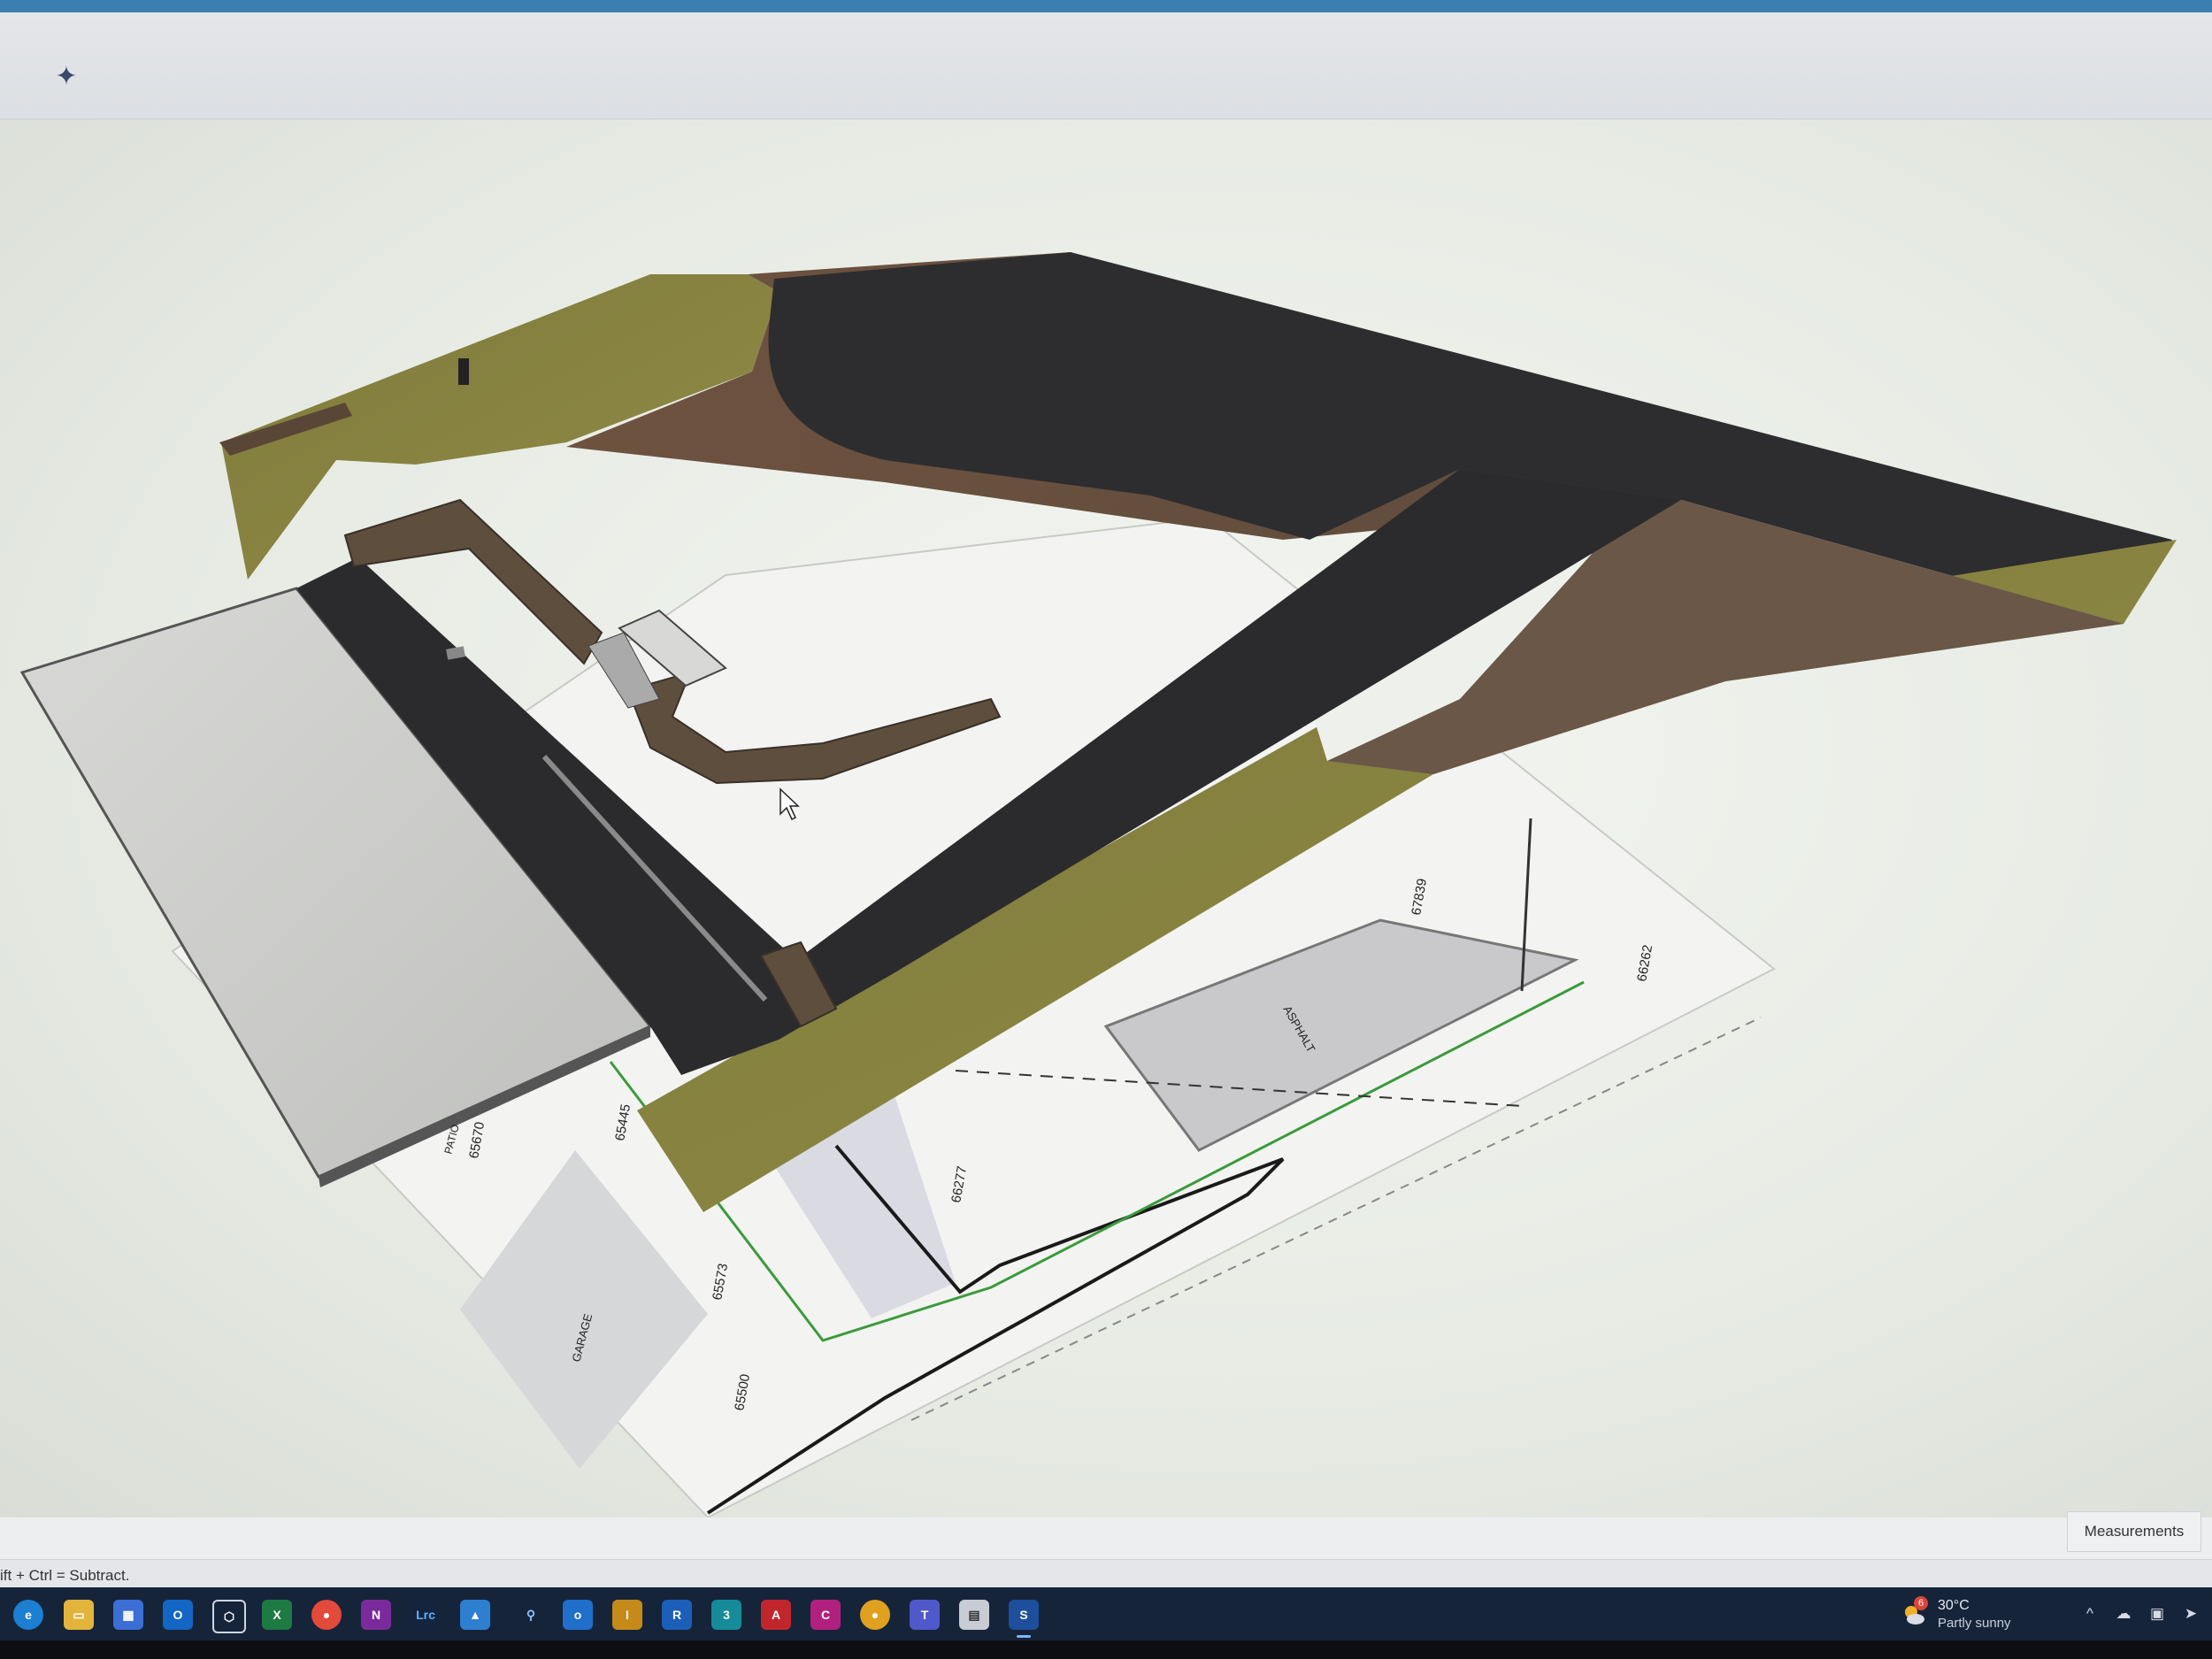 The image size is (2212, 1659). Describe the element at coordinates (776, 1615) in the screenshot. I see `autocad-icon: A` at that location.